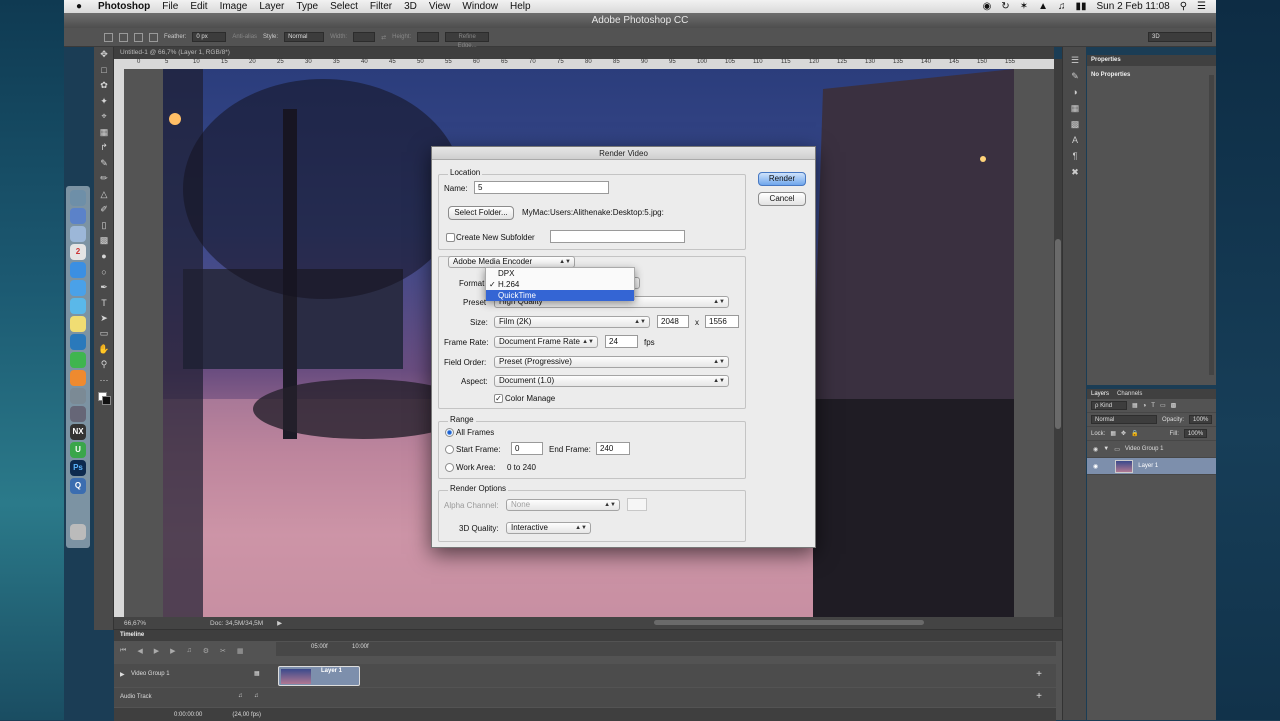 Image resolution: width=1280 pixels, height=721 pixels. I want to click on menu-help: Help, so click(520, 6).